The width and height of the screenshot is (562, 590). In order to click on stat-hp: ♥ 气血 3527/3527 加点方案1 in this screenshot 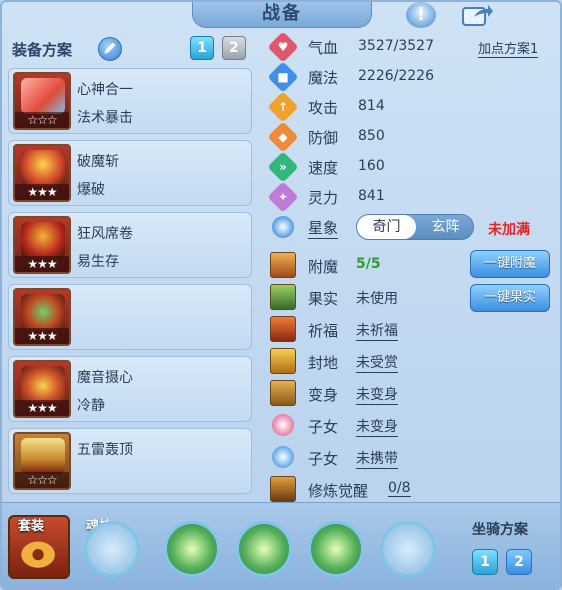, I will do `click(412, 47)`.